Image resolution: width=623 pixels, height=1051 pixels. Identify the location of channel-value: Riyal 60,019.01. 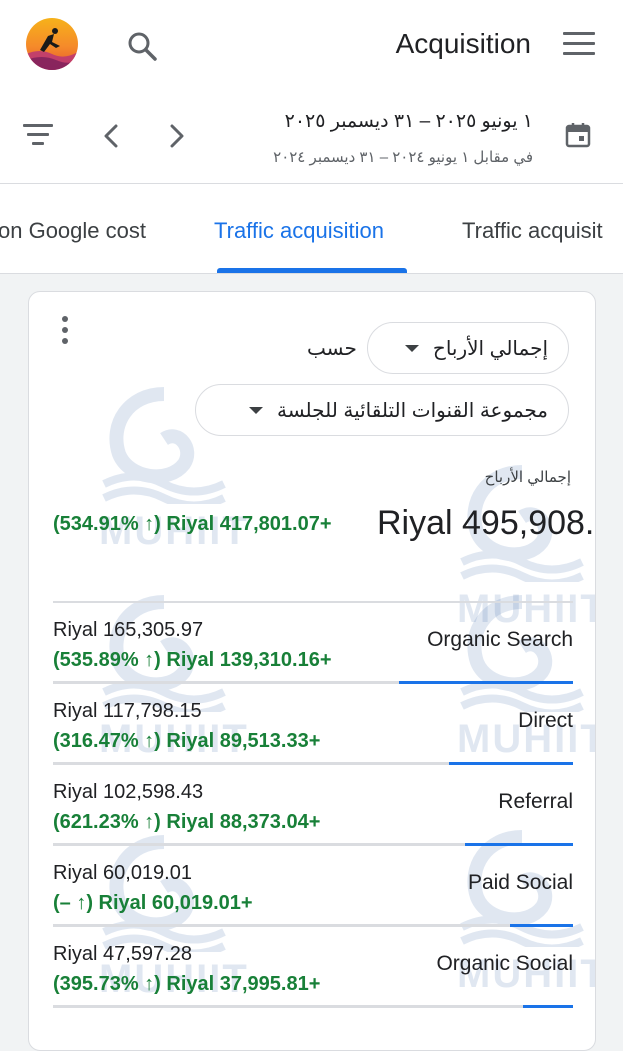
(122, 873).